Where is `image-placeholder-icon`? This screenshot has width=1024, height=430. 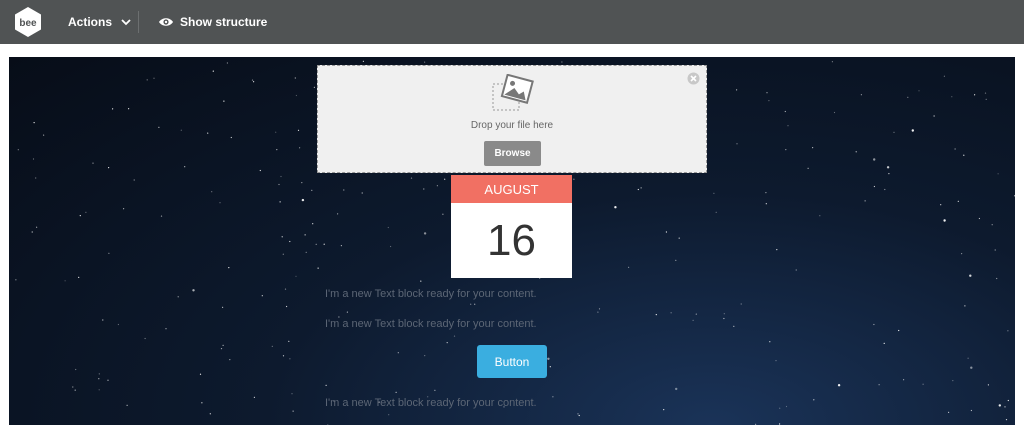
image-placeholder-icon is located at coordinates (513, 92).